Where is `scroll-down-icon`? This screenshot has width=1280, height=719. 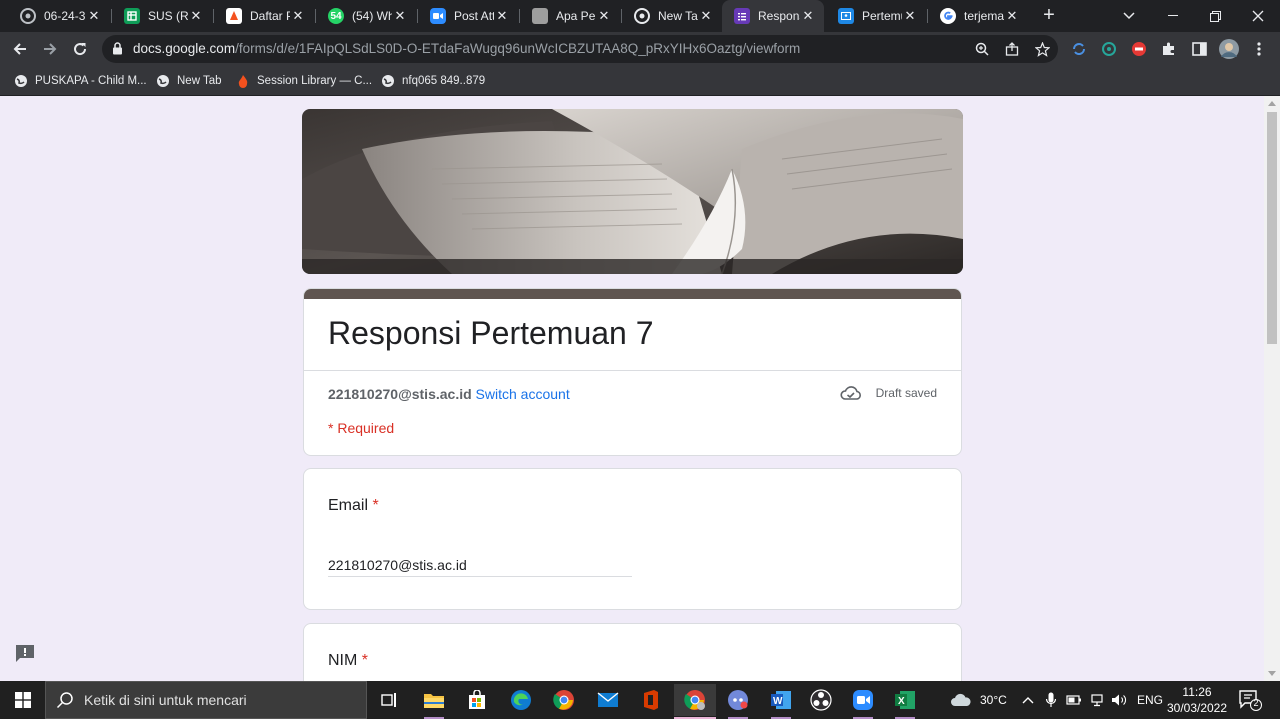 scroll-down-icon is located at coordinates (1272, 673).